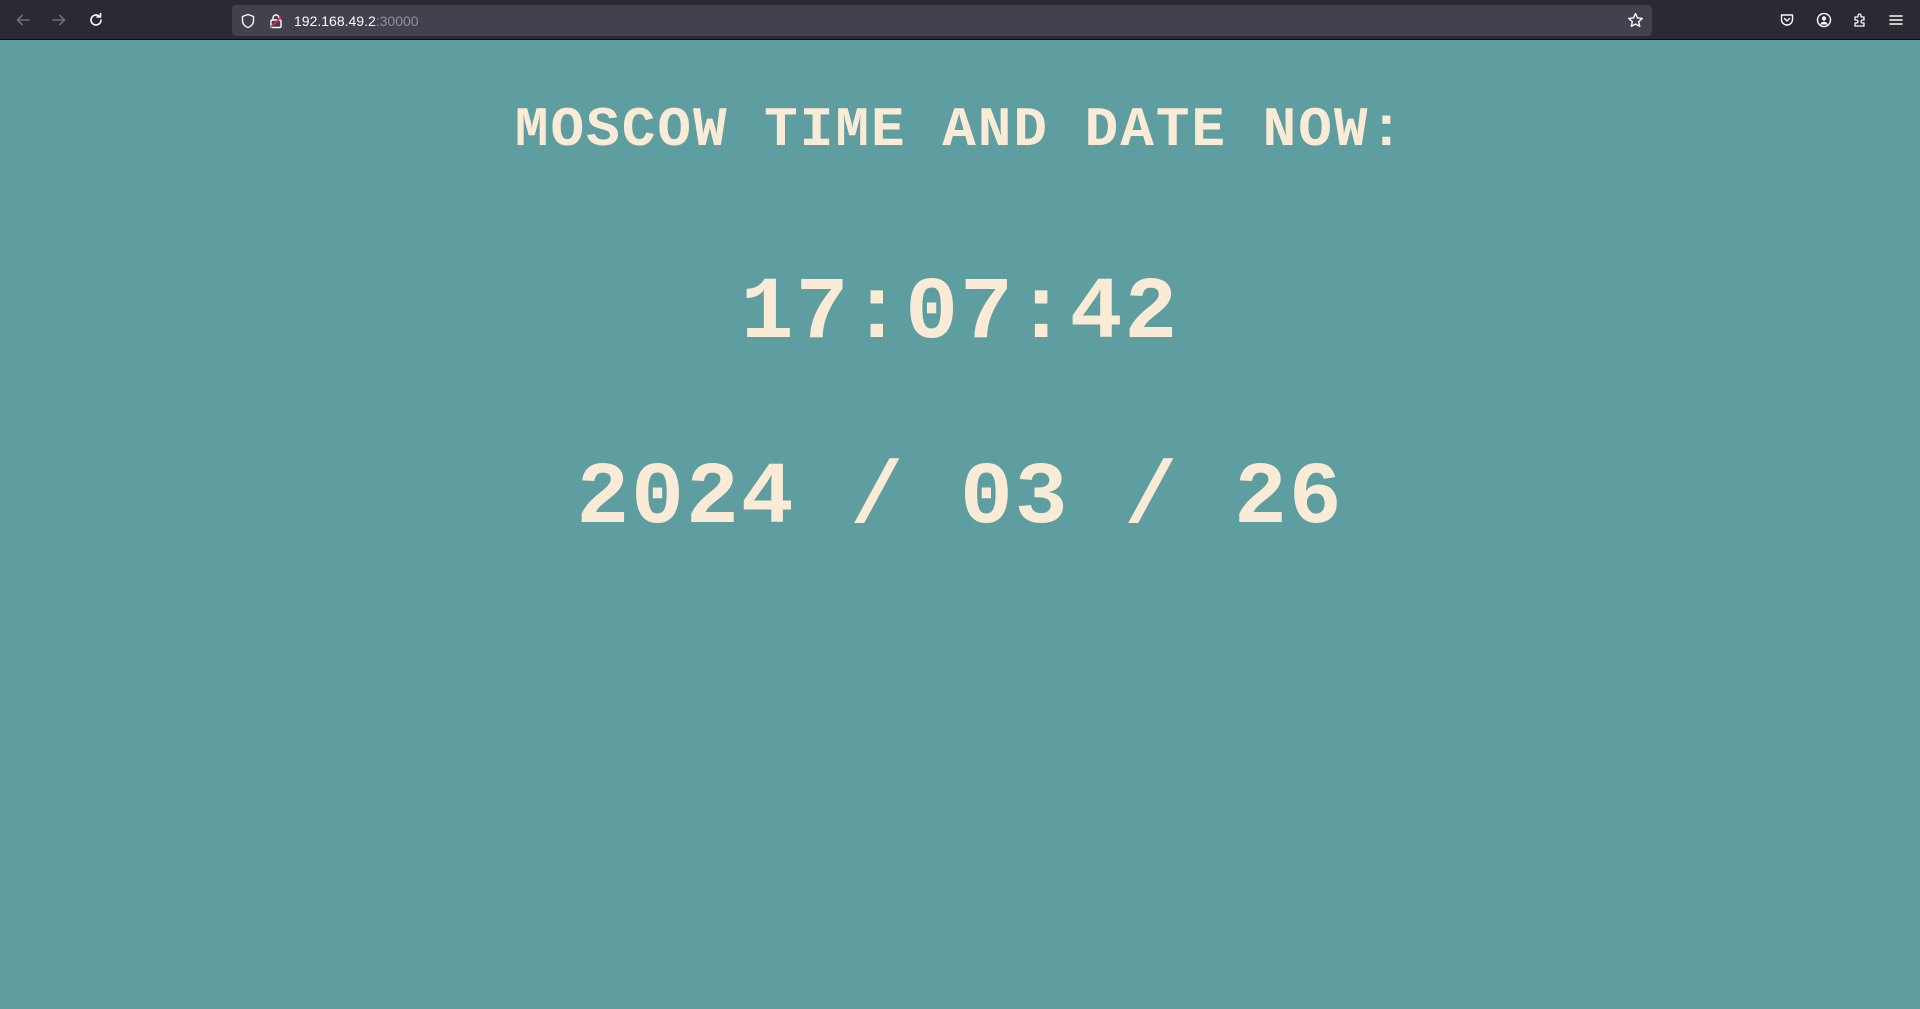 This screenshot has width=1920, height=1009. I want to click on browser-toolbar: 192.168.49.2:30000, so click(960, 20).